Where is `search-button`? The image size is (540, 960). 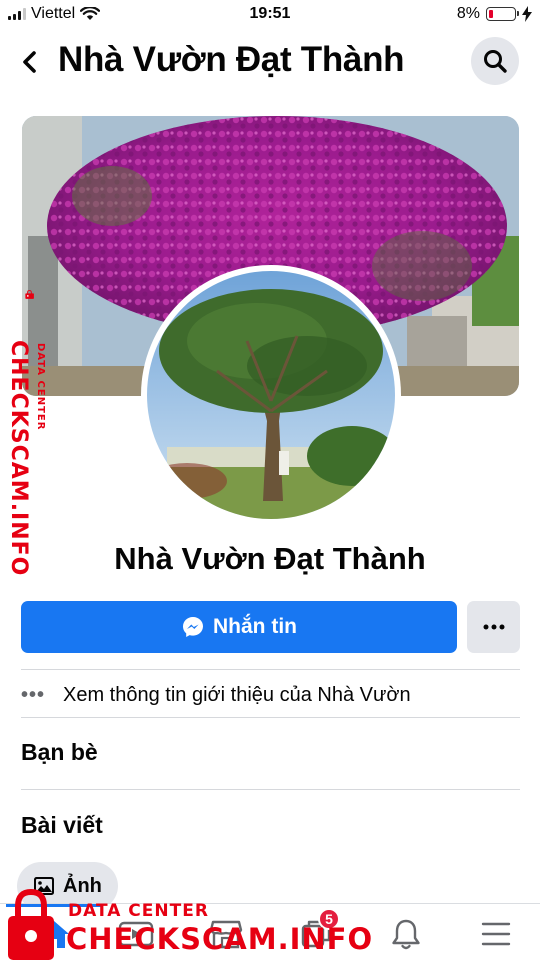
search-button is located at coordinates (495, 61).